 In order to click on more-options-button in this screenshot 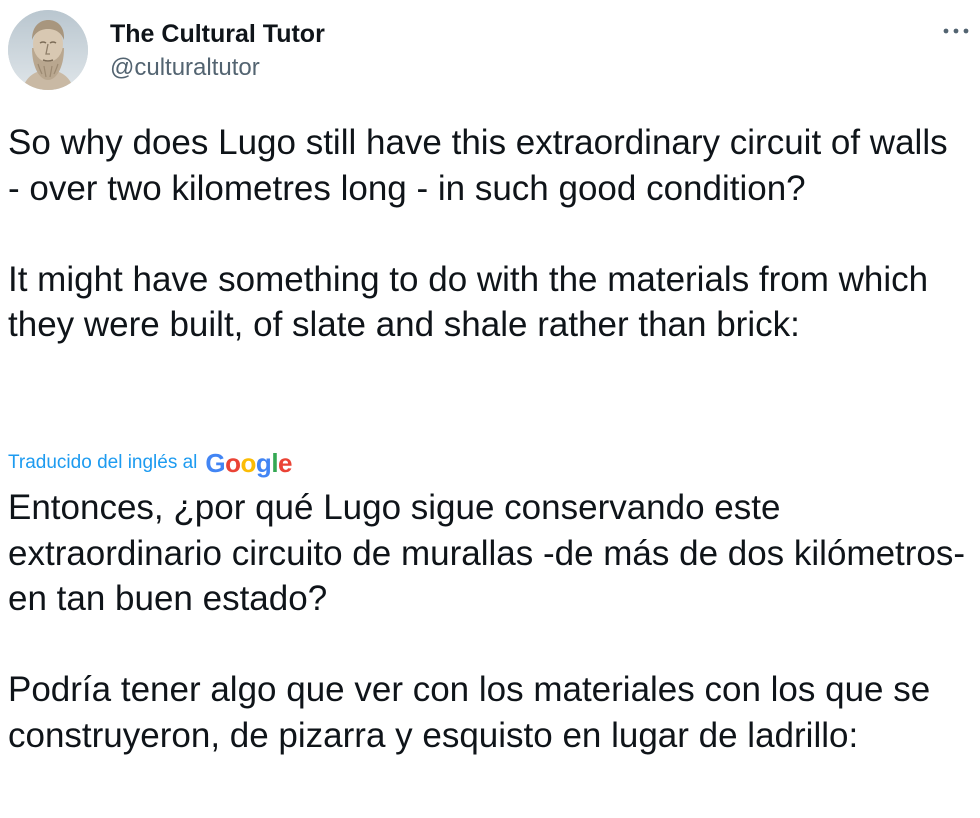, I will do `click(956, 31)`.